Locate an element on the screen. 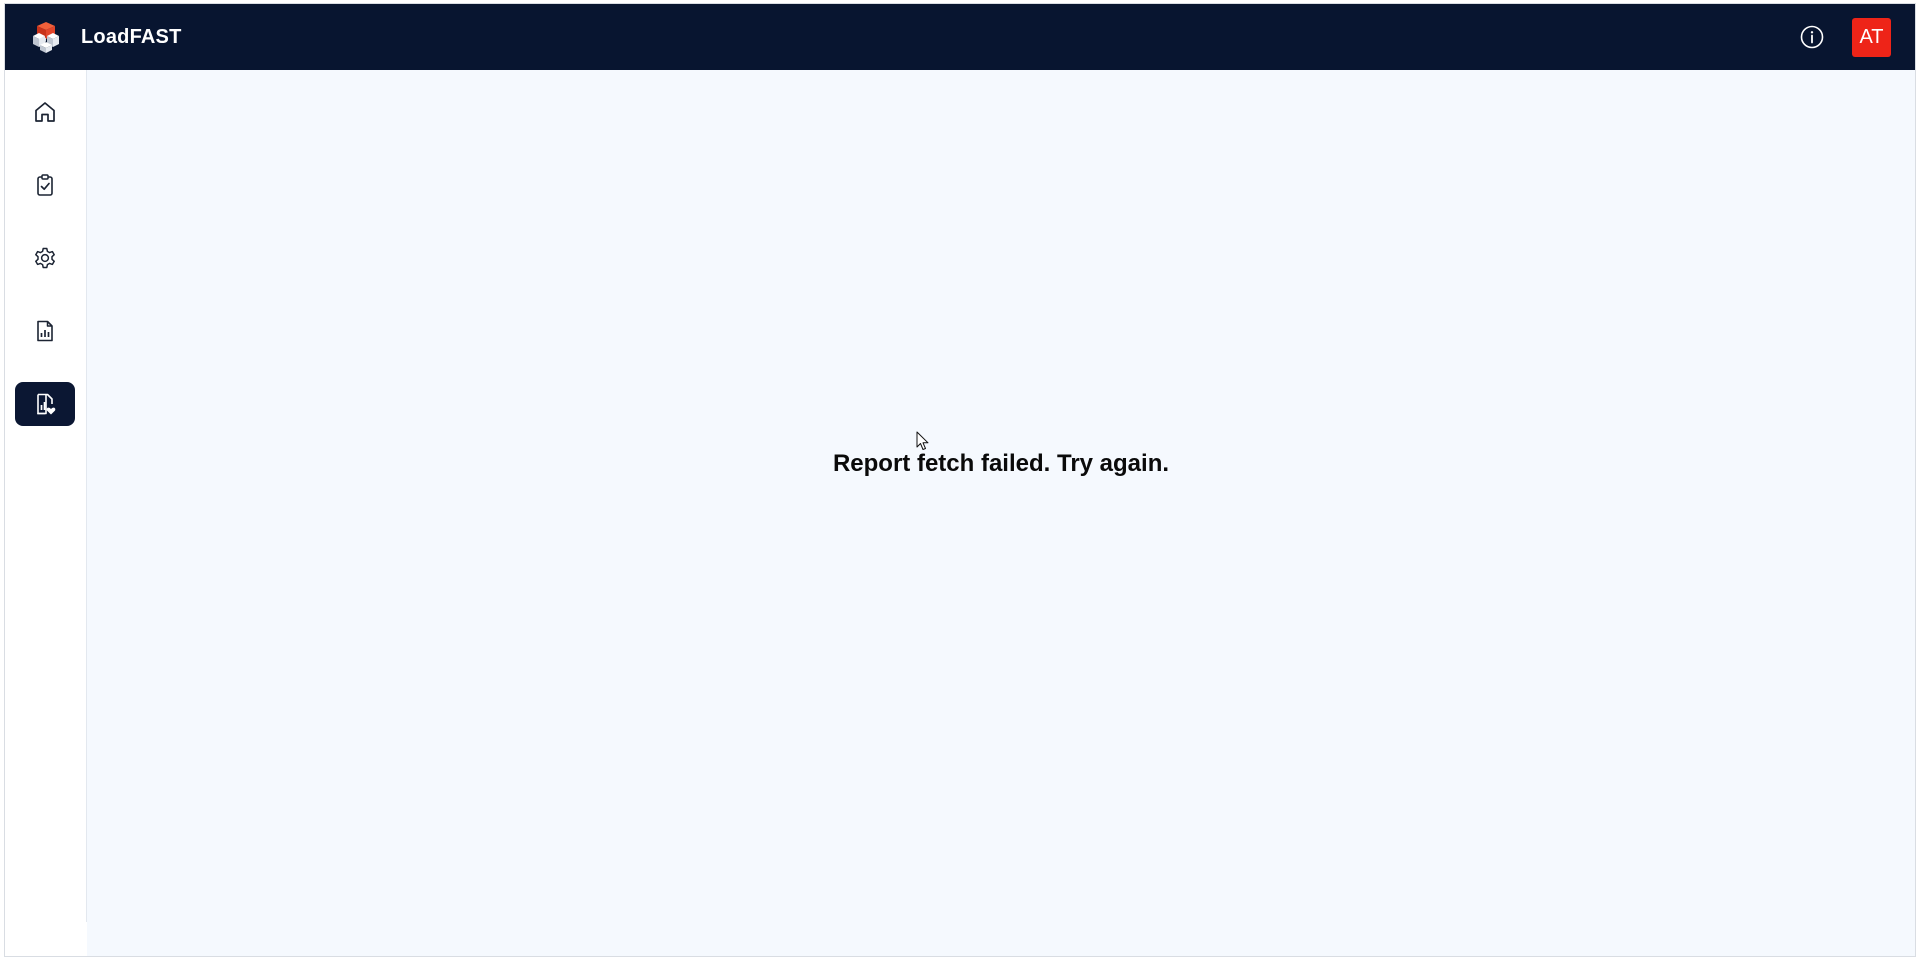  report-heart-icon is located at coordinates (46, 404).